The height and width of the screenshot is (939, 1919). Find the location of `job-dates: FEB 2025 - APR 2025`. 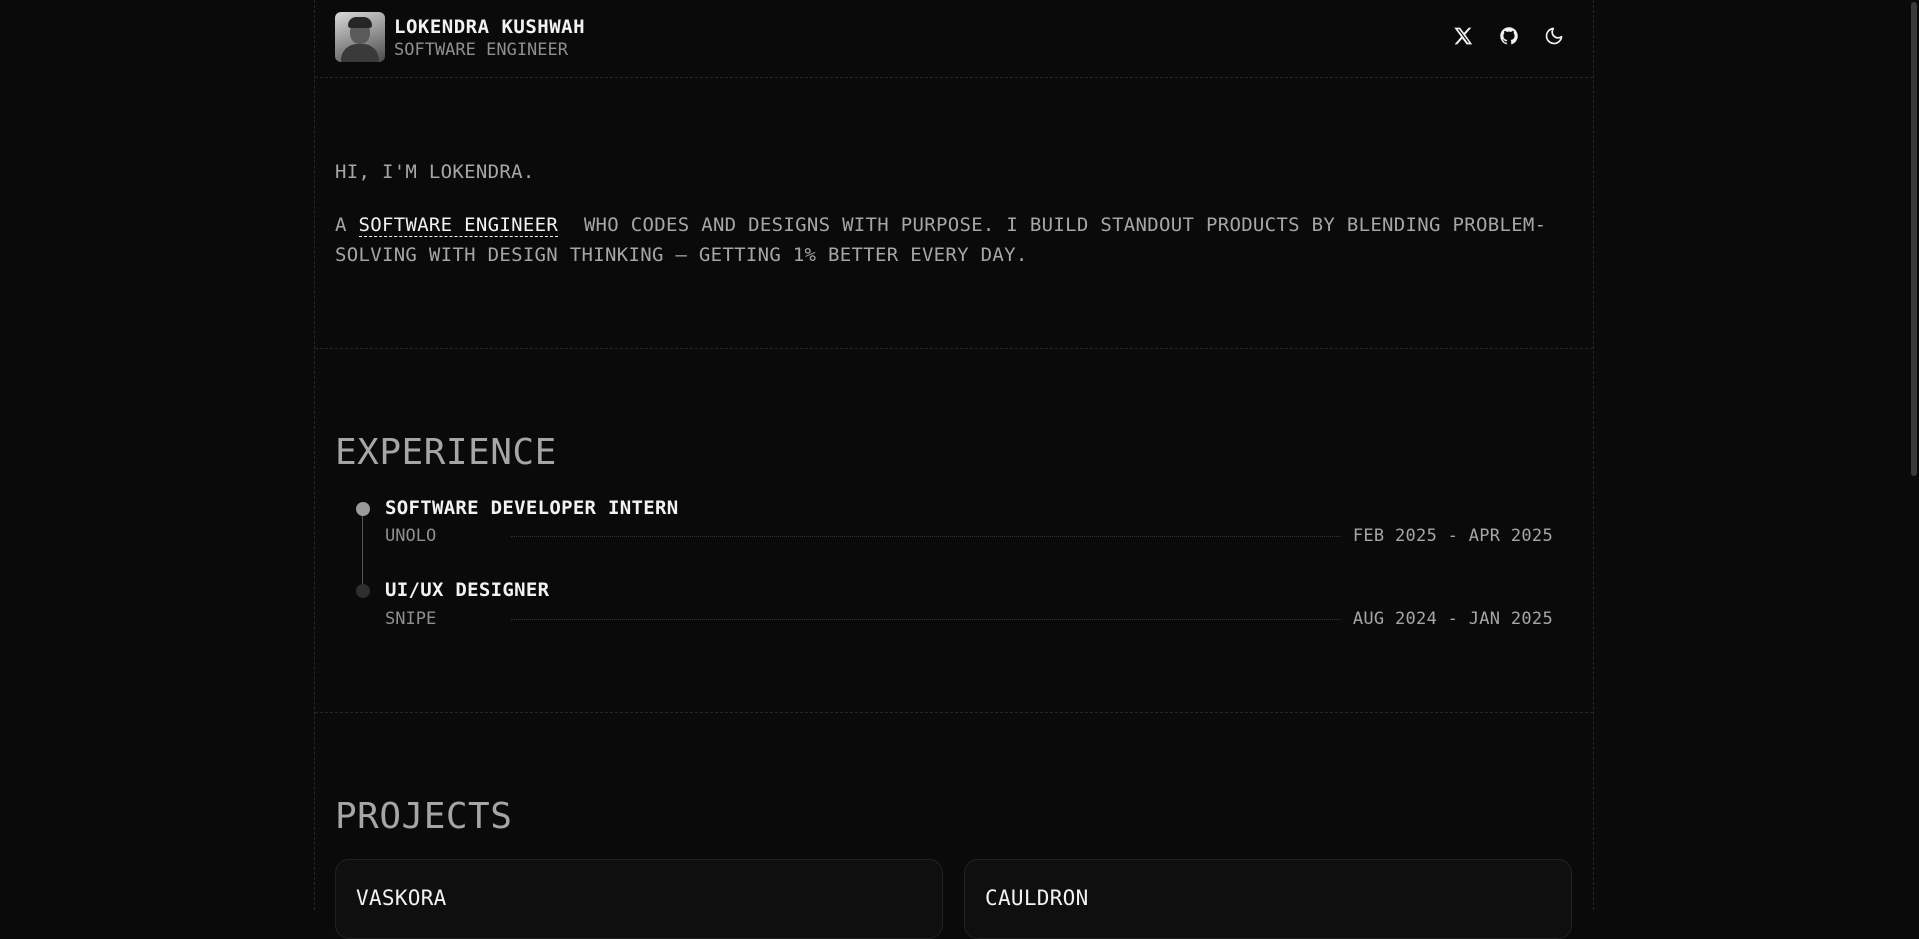

job-dates: FEB 2025 - APR 2025 is located at coordinates (1452, 536).